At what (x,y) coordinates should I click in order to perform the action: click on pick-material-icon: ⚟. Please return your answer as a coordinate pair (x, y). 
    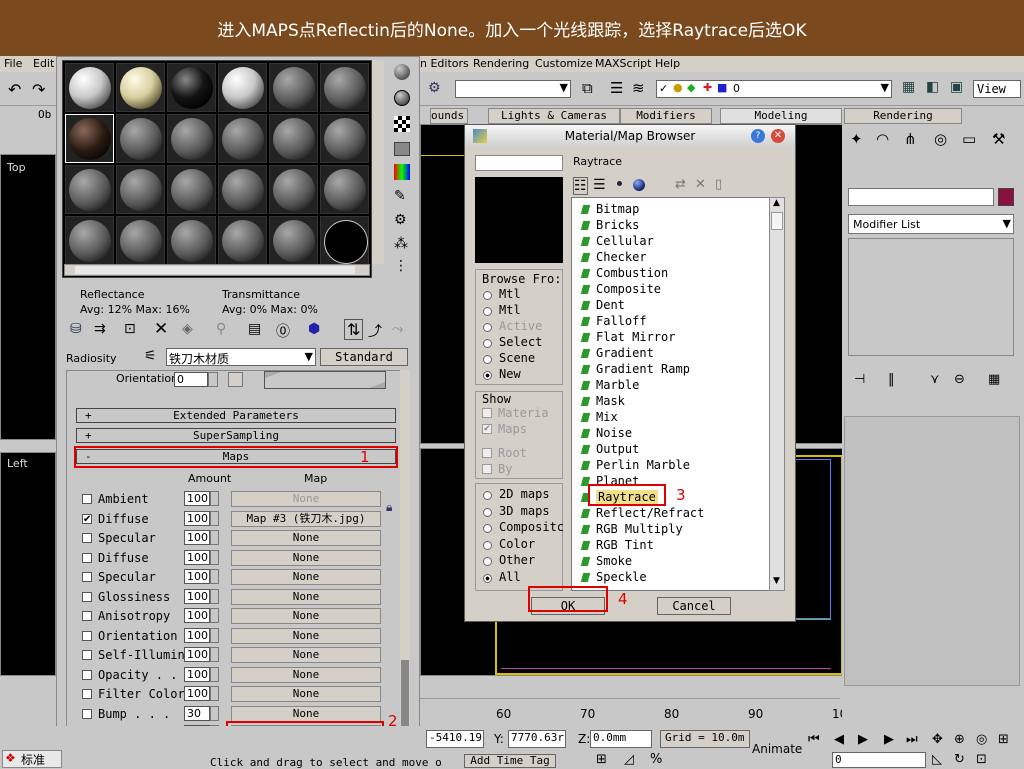
    Looking at the image, I should click on (150, 356).